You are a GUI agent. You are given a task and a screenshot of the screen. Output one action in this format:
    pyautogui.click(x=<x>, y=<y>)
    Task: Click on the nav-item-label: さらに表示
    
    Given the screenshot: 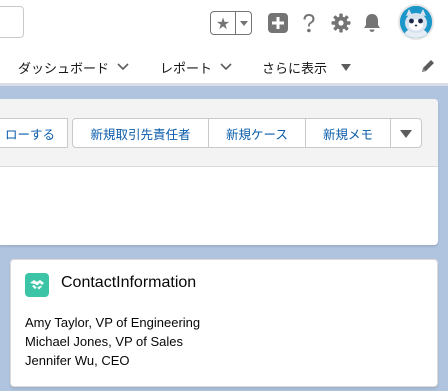 What is the action you would take?
    pyautogui.click(x=295, y=69)
    